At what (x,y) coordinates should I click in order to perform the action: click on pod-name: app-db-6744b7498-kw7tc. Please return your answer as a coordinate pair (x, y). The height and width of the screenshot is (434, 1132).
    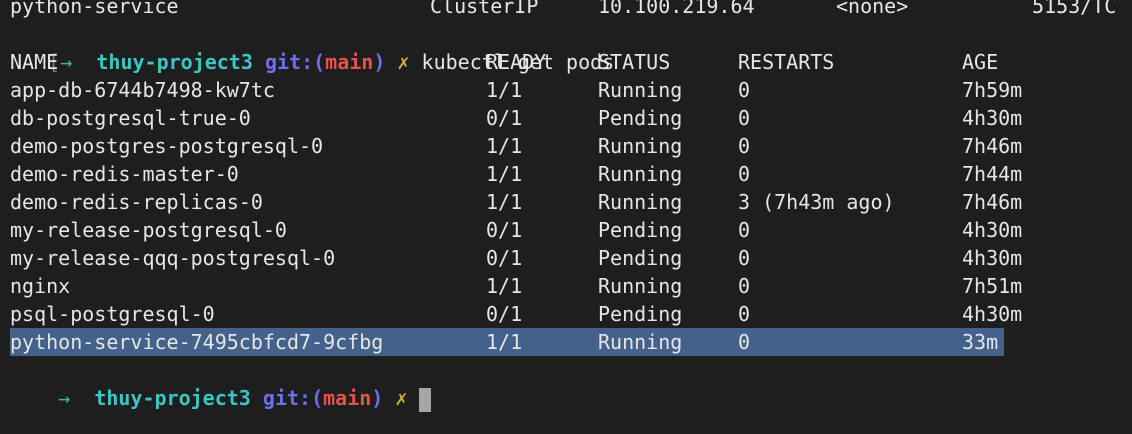
    Looking at the image, I should click on (142, 90).